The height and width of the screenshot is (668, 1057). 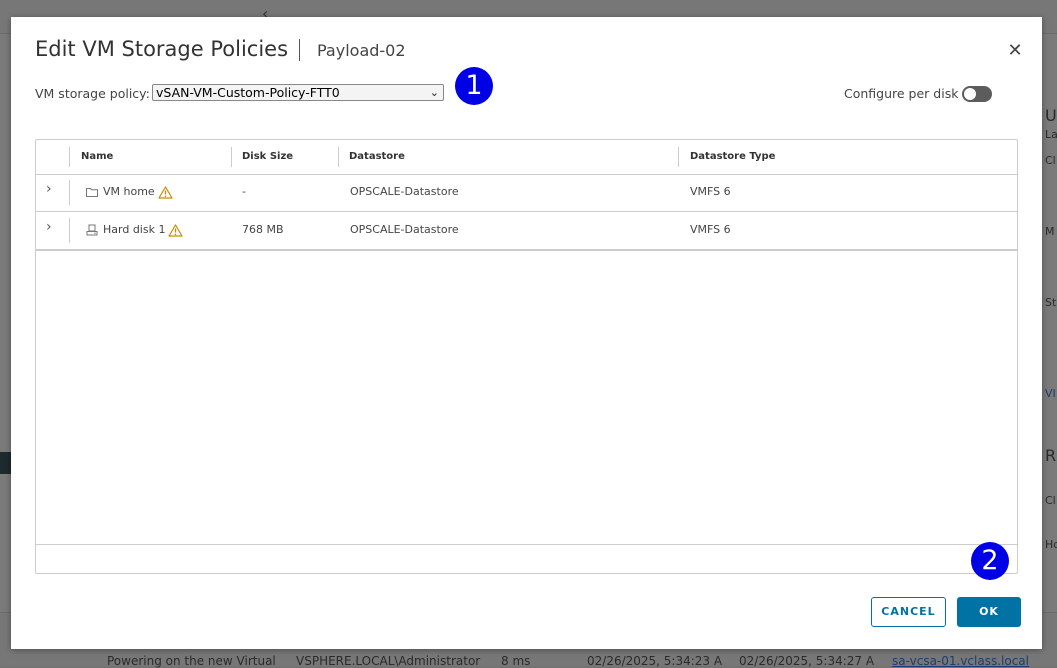 What do you see at coordinates (807, 661) in the screenshot?
I see `bg-task-completion: 02/26/2025, 5:34:27 A` at bounding box center [807, 661].